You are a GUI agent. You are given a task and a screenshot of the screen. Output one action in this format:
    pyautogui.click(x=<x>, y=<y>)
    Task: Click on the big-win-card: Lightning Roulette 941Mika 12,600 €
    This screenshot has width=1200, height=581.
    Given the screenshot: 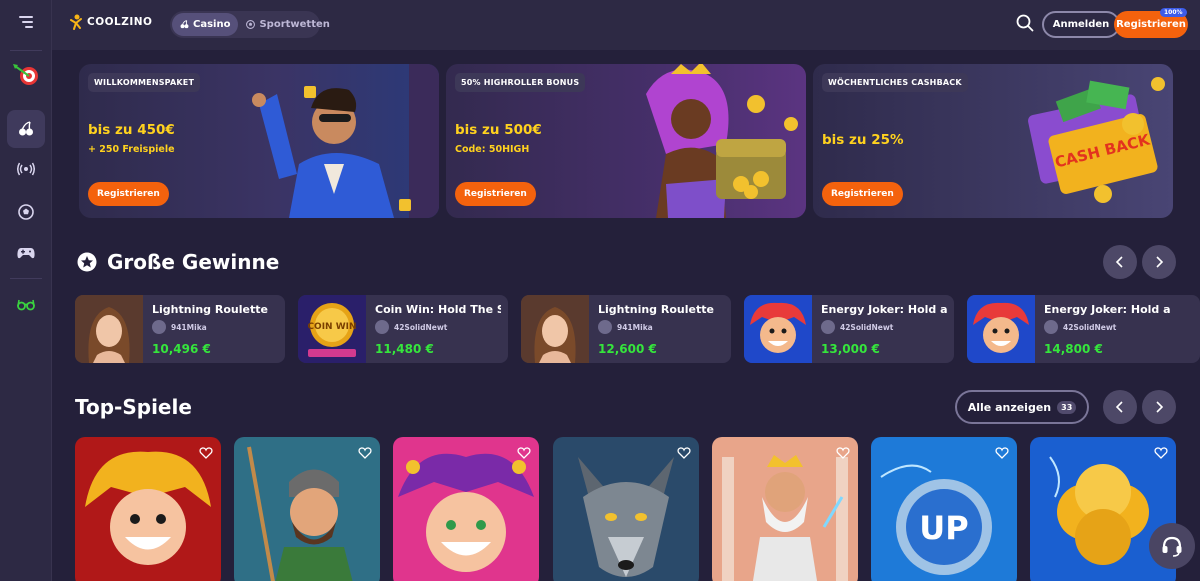 What is the action you would take?
    pyautogui.click(x=626, y=329)
    